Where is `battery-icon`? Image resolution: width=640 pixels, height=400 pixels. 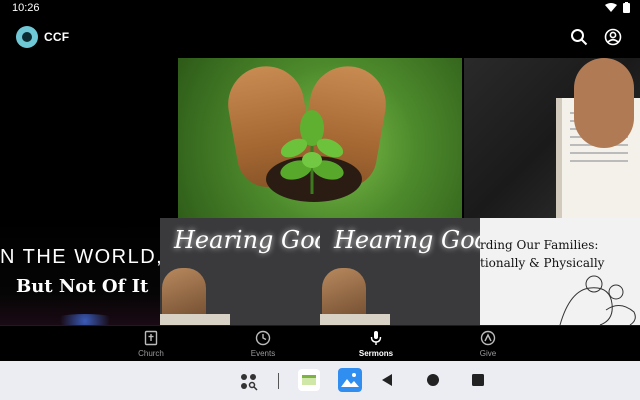
battery-icon is located at coordinates (626, 7).